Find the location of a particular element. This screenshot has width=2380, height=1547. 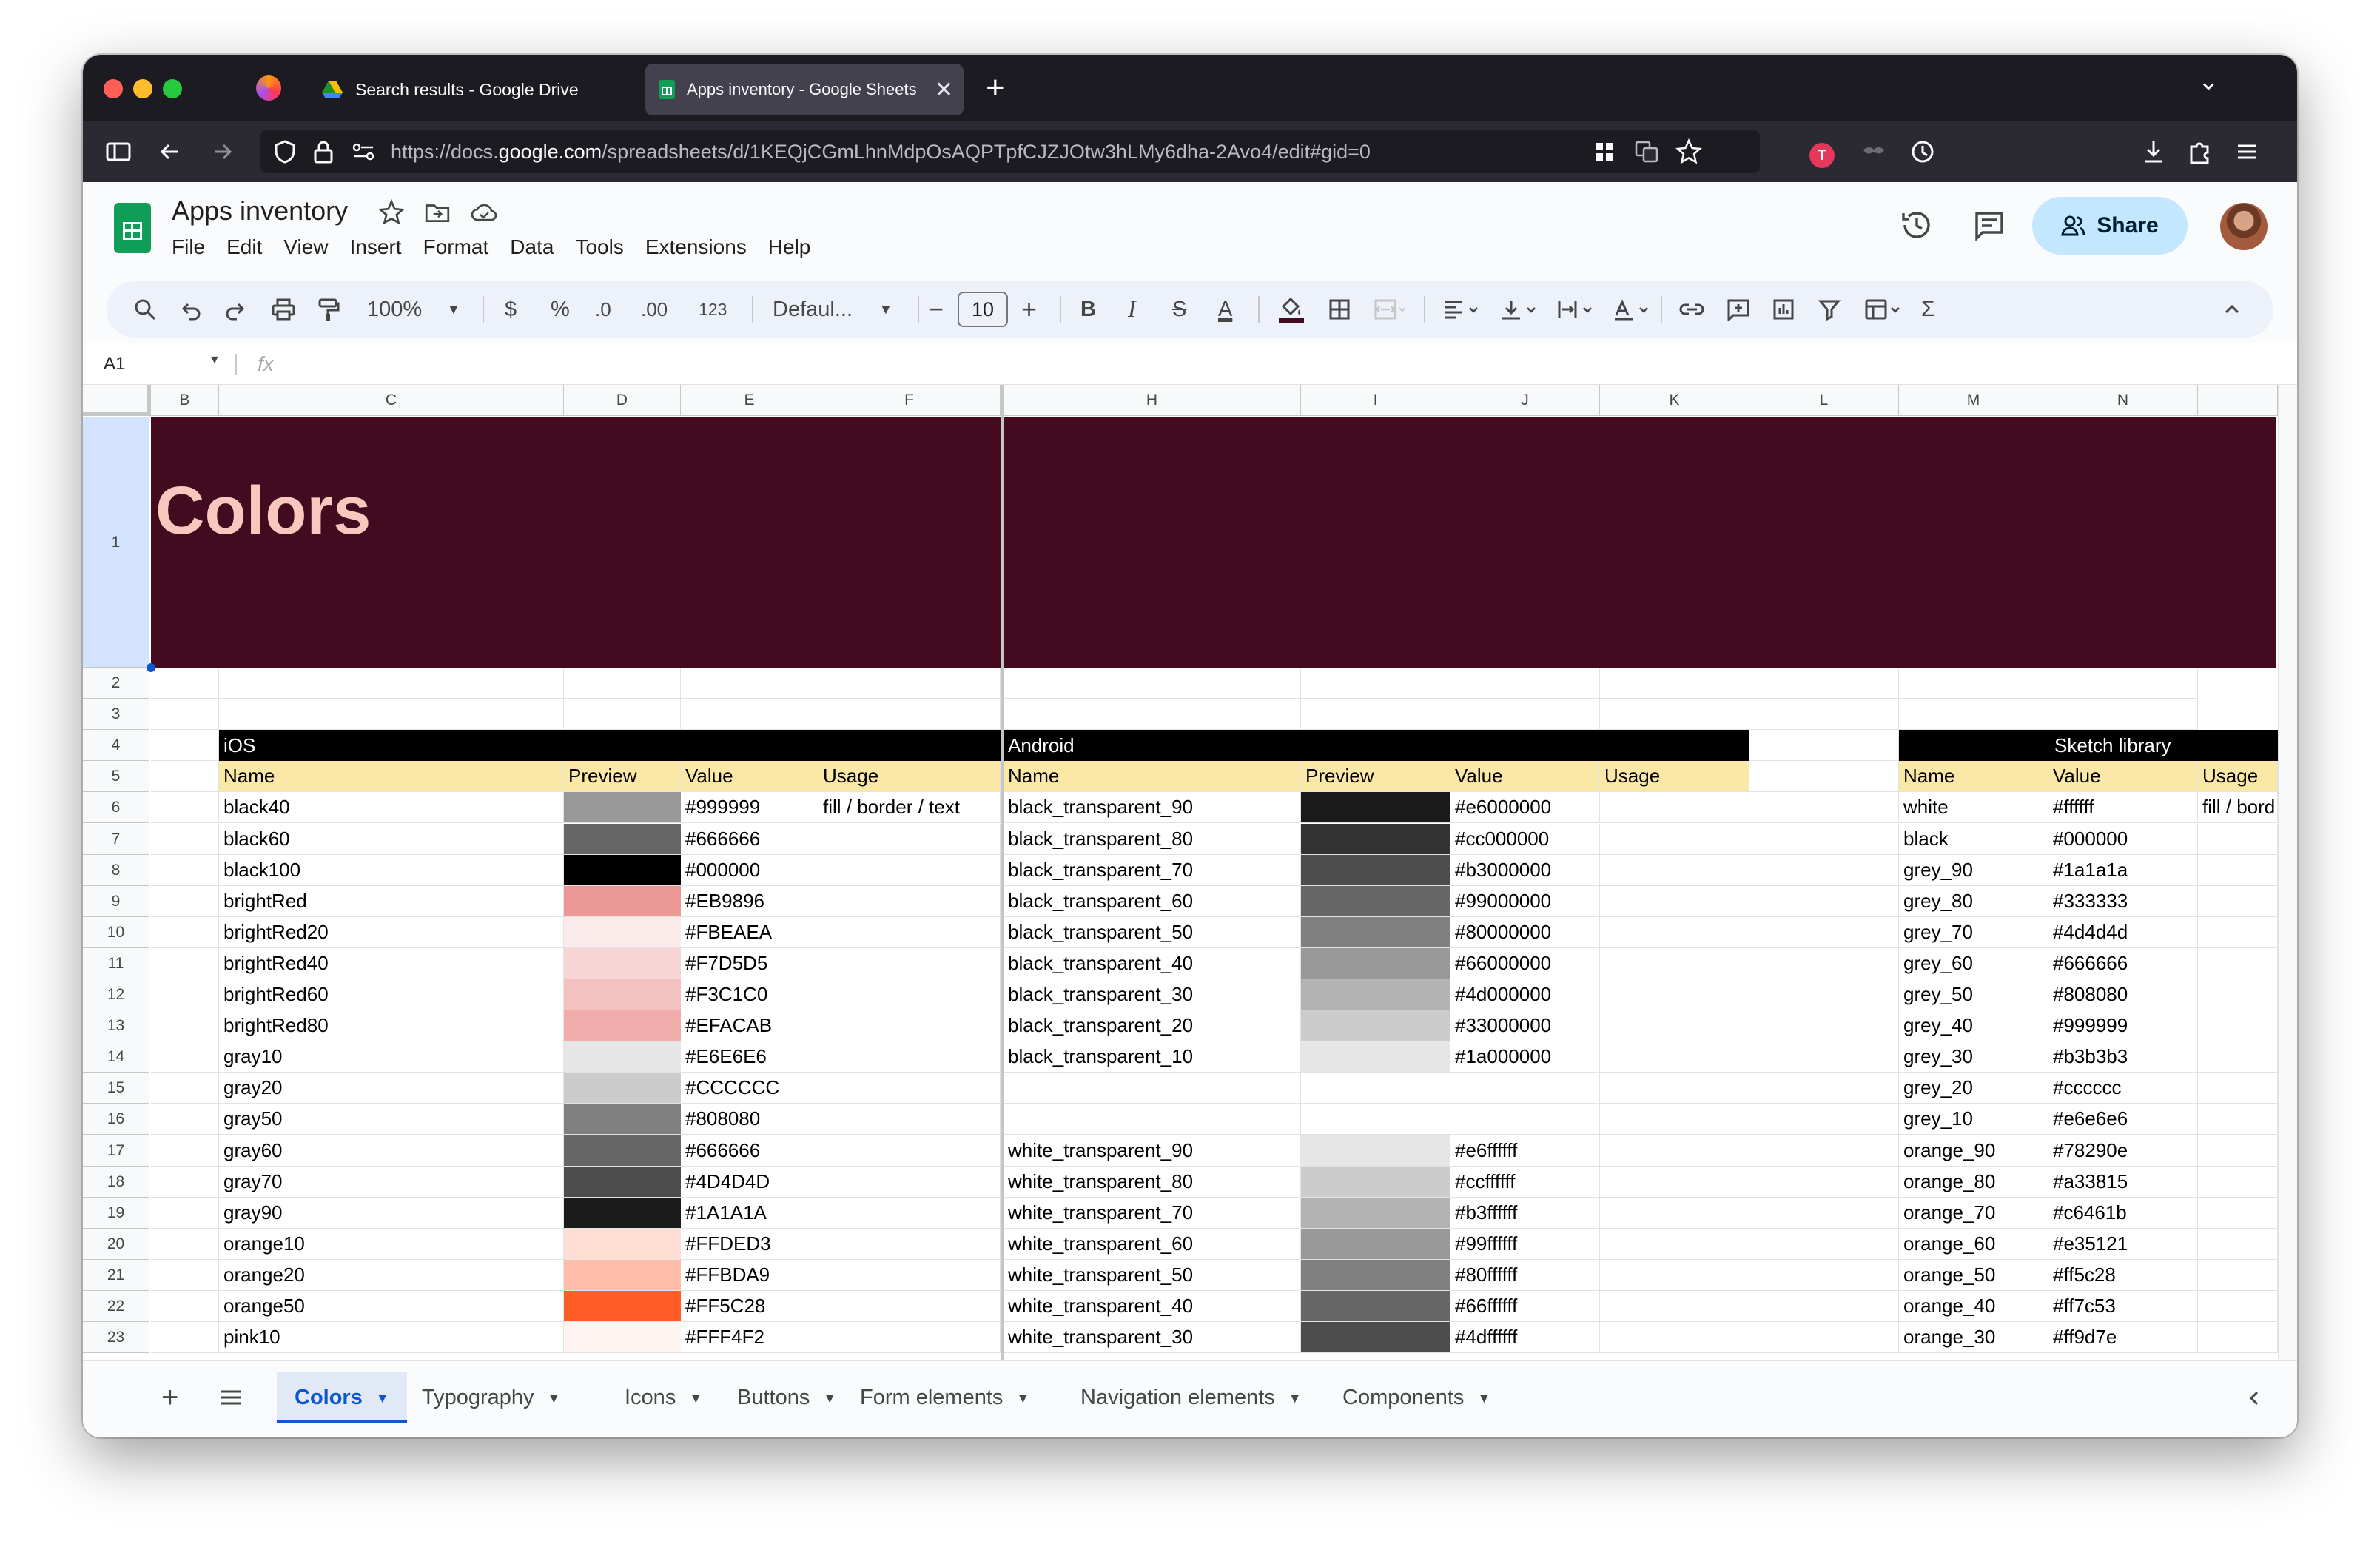

sketch-color-name: orange_50 is located at coordinates (1974, 1275).